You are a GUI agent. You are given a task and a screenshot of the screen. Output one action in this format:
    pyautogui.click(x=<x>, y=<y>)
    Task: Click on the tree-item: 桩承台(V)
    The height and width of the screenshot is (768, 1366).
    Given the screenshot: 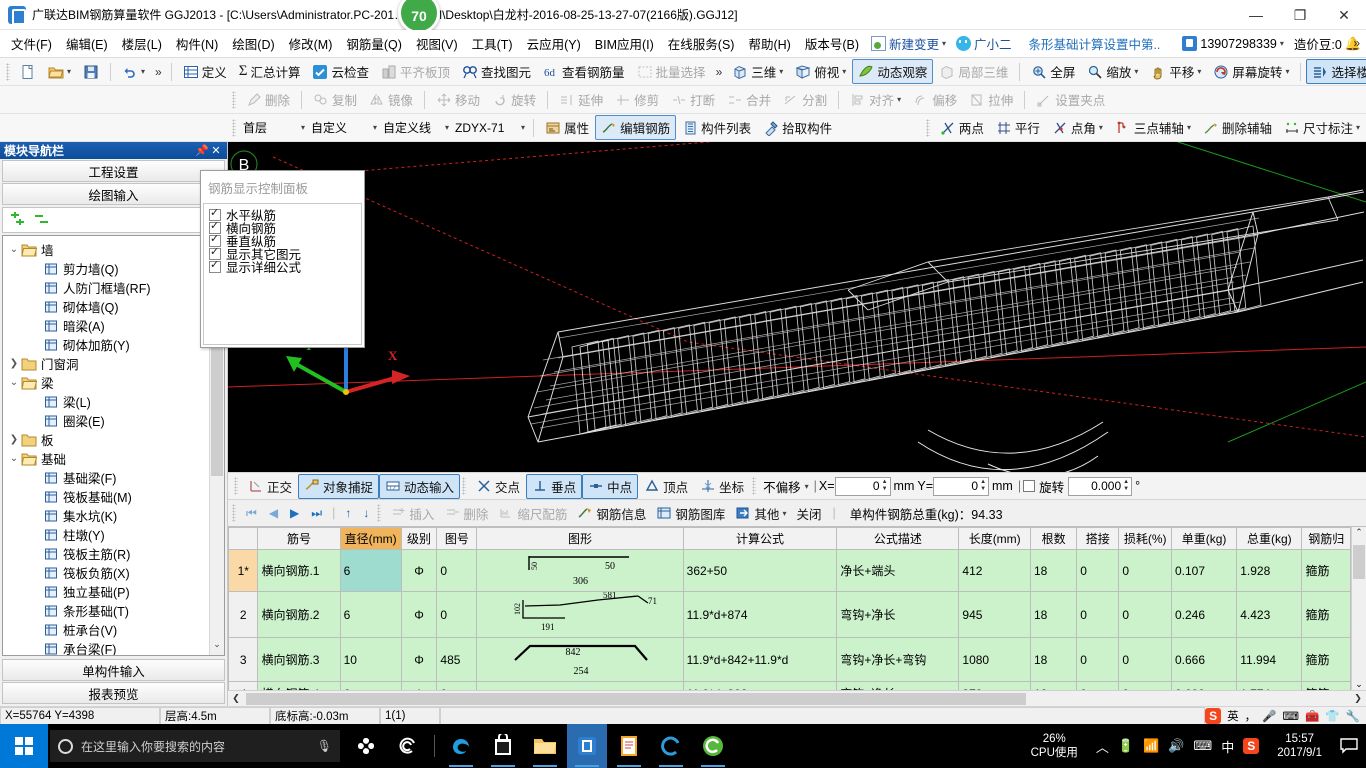 What is the action you would take?
    pyautogui.click(x=115, y=629)
    